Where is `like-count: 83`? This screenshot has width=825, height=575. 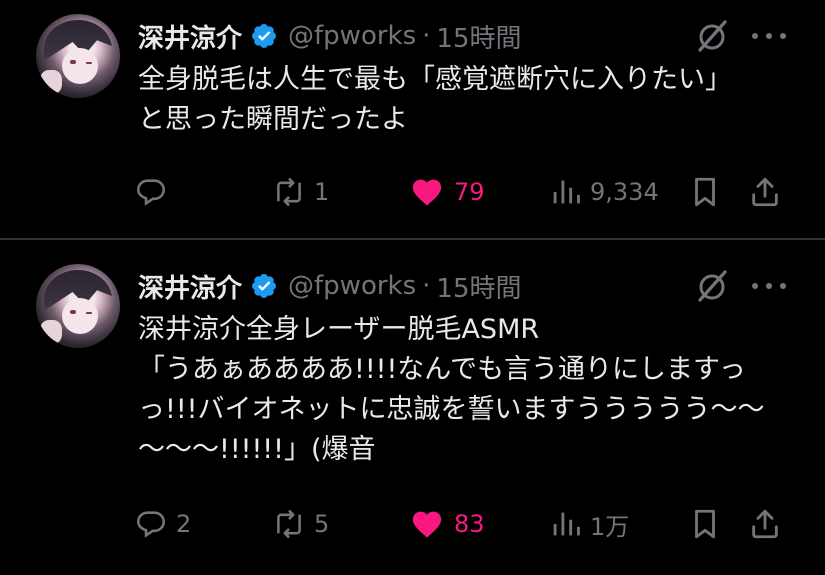 like-count: 83 is located at coordinates (469, 524).